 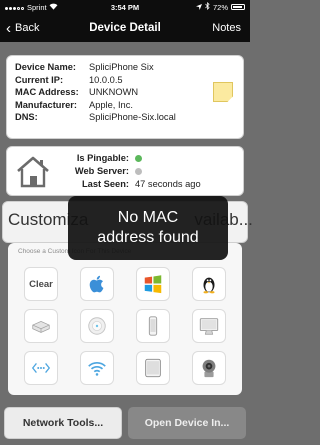 I want to click on tablet-icon, so click(x=153, y=368).